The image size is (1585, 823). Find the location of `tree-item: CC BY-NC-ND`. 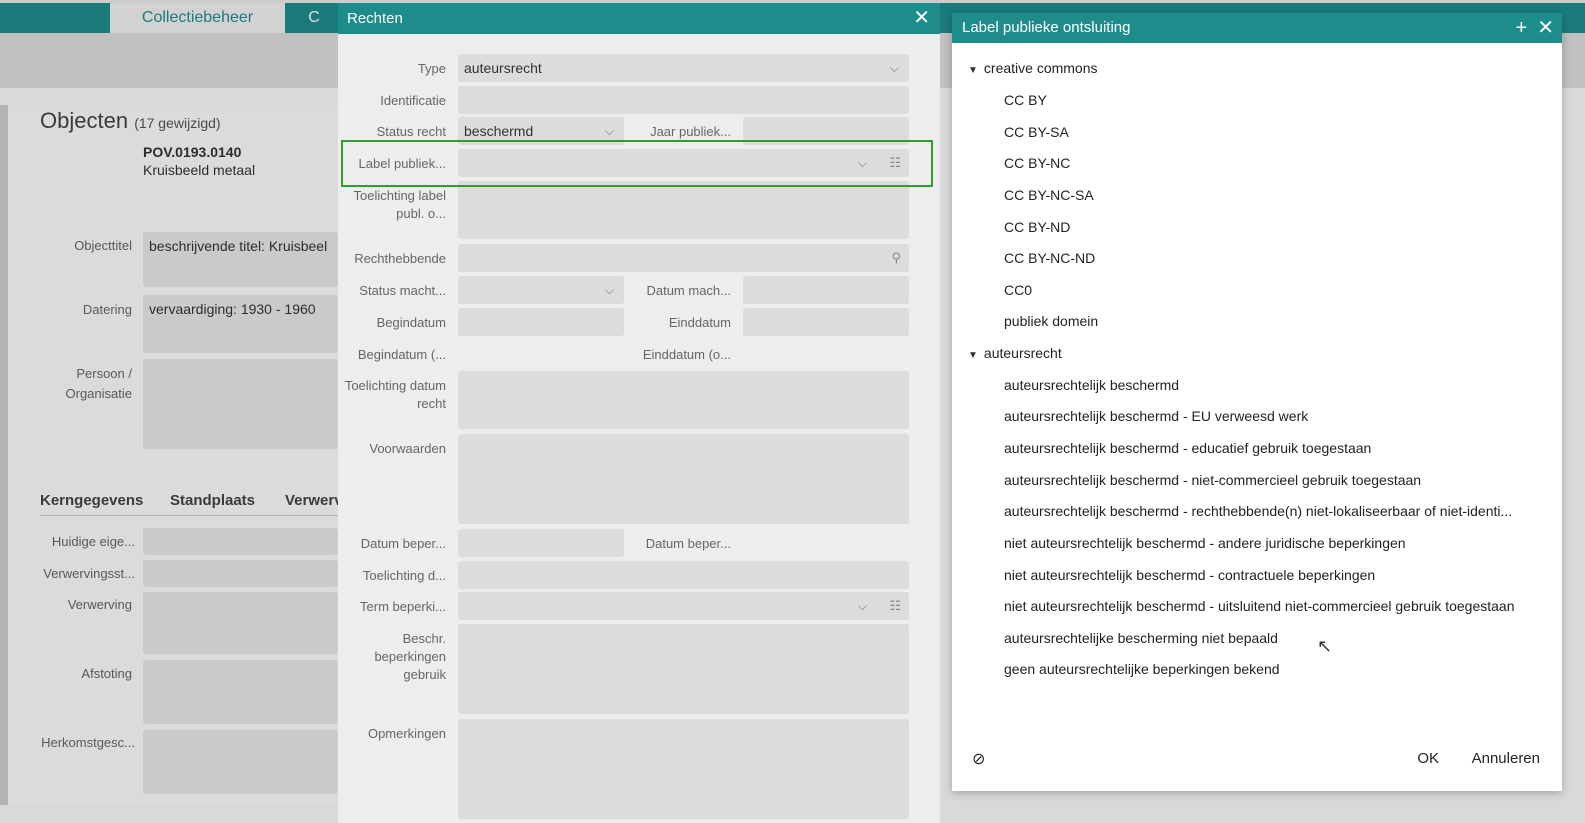

tree-item: CC BY-NC-ND is located at coordinates (1049, 258).